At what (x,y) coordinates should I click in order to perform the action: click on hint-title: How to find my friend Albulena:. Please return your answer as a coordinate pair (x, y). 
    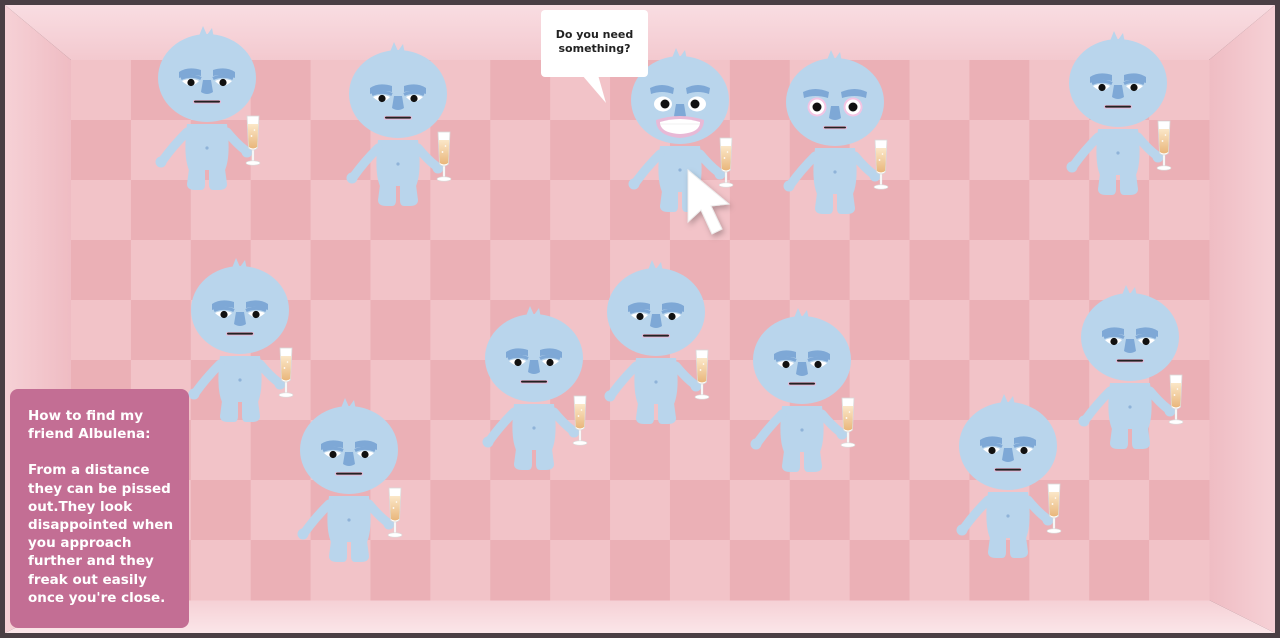
    Looking at the image, I should click on (89, 425).